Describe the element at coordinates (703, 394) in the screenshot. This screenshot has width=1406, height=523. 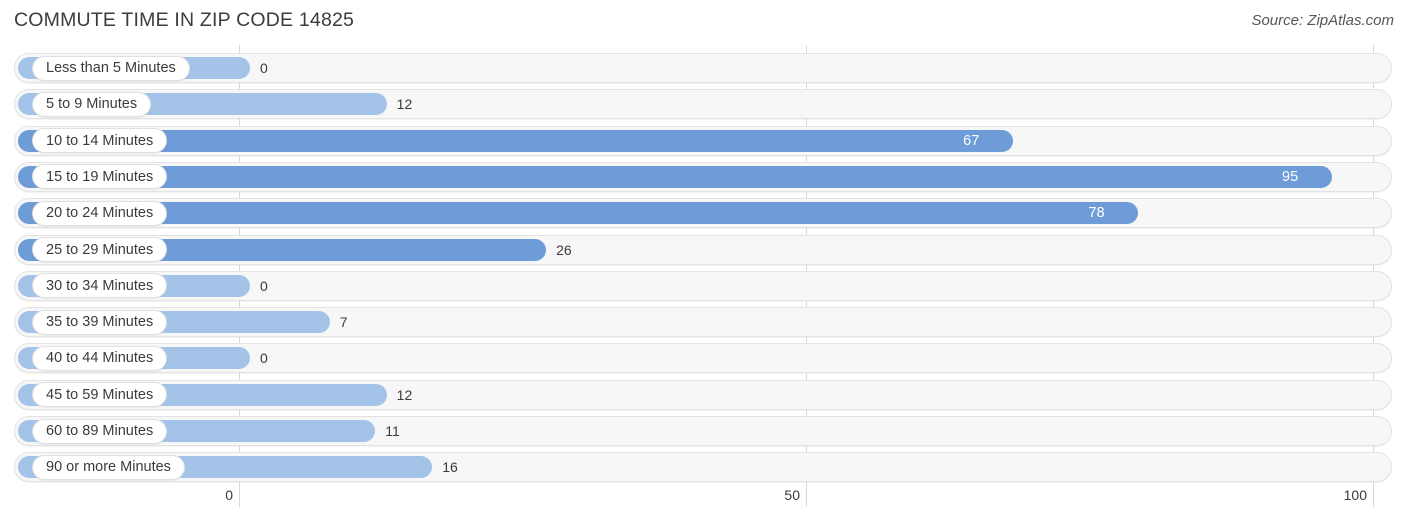
I see `bar-row: 45 to 59 Minutes 12` at that location.